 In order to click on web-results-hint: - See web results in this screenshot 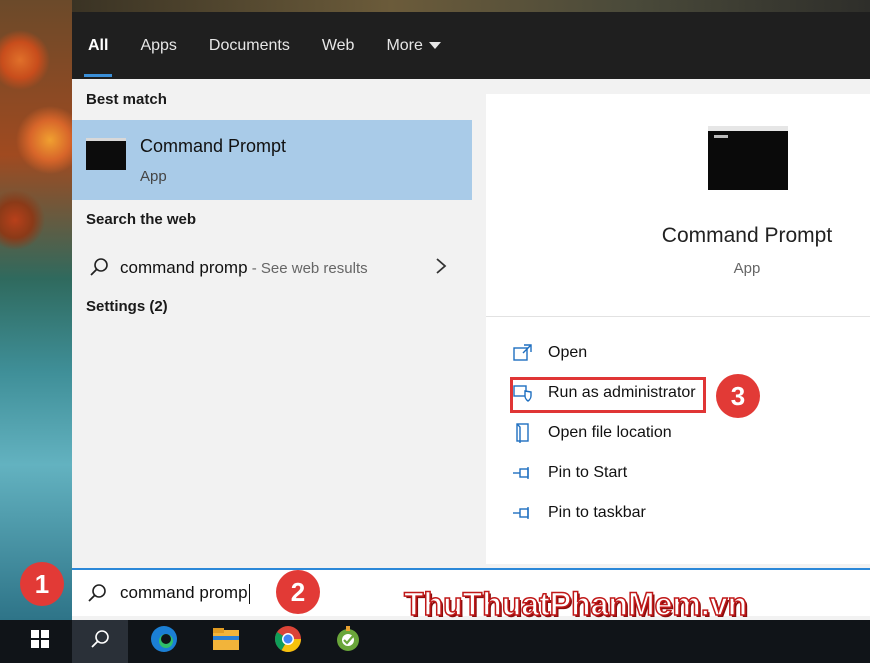, I will do `click(307, 268)`.